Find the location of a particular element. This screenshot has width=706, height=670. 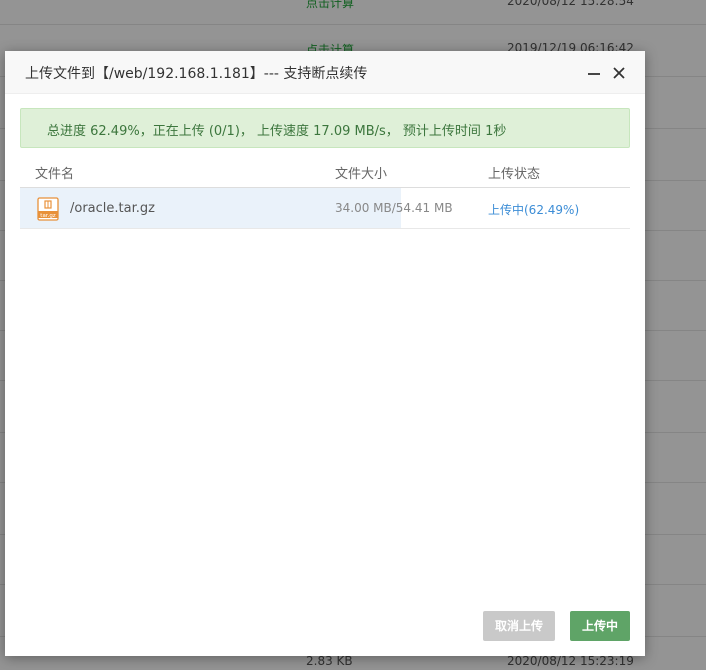

column-status: 上传状态 is located at coordinates (514, 174).